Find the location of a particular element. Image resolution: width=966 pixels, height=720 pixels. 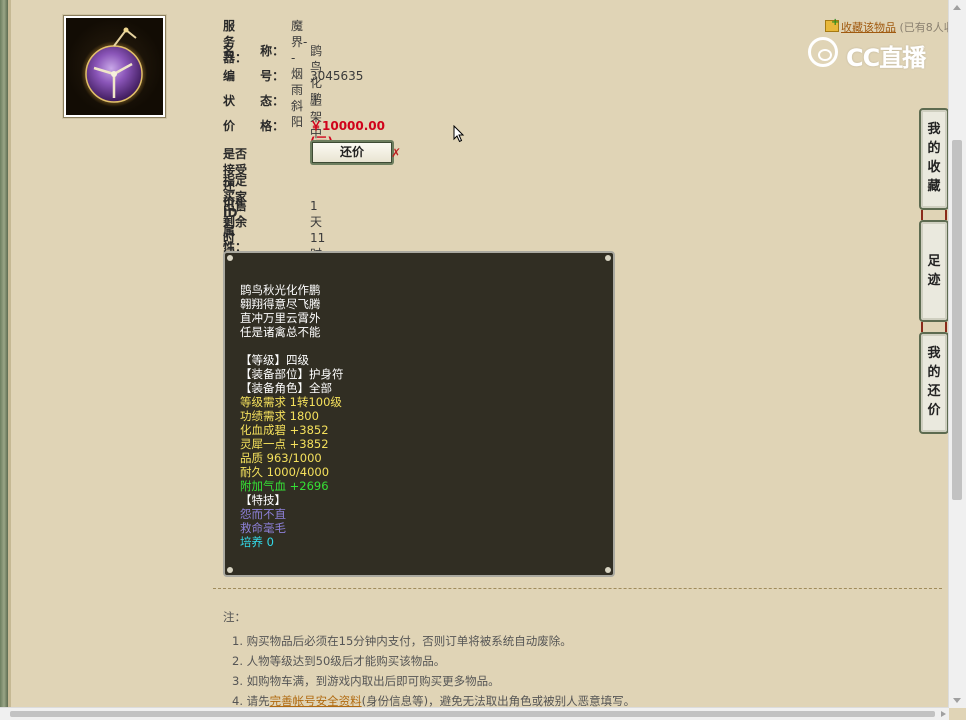

side-tab-my-bargains: 我的还价 is located at coordinates (934, 383).